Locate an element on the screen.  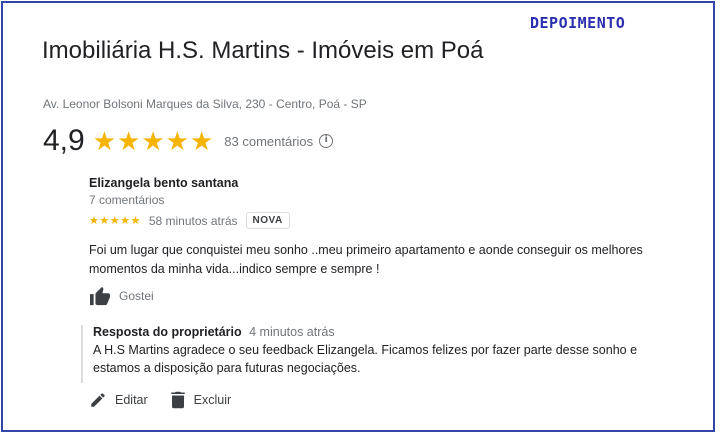
edit-label: Editar is located at coordinates (131, 400).